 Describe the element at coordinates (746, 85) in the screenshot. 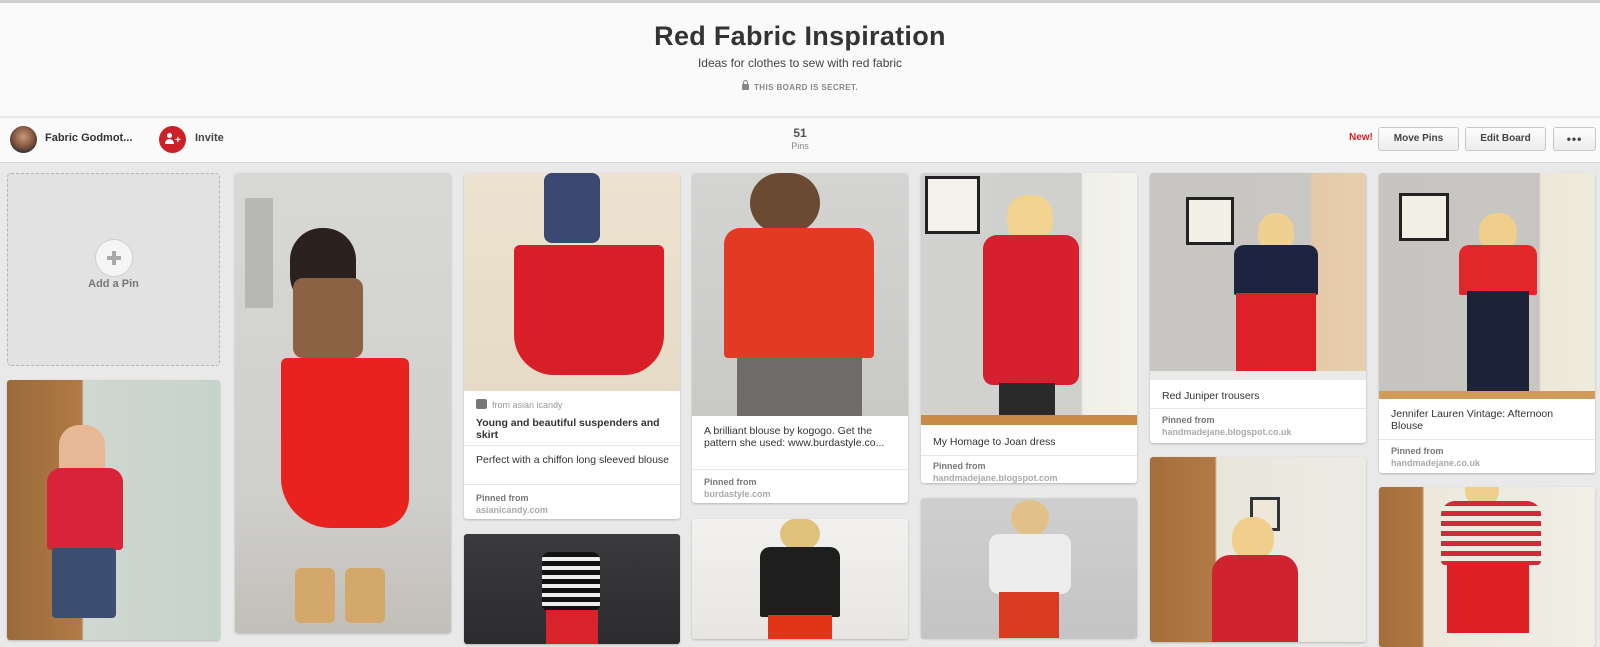

I see `lock-icon` at that location.